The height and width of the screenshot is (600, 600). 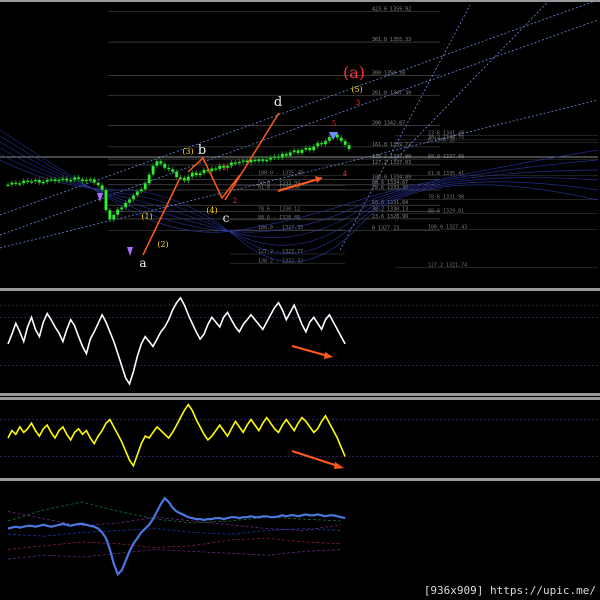 What do you see at coordinates (162, 244) in the screenshot?
I see `wave-label-2: (2)` at bounding box center [162, 244].